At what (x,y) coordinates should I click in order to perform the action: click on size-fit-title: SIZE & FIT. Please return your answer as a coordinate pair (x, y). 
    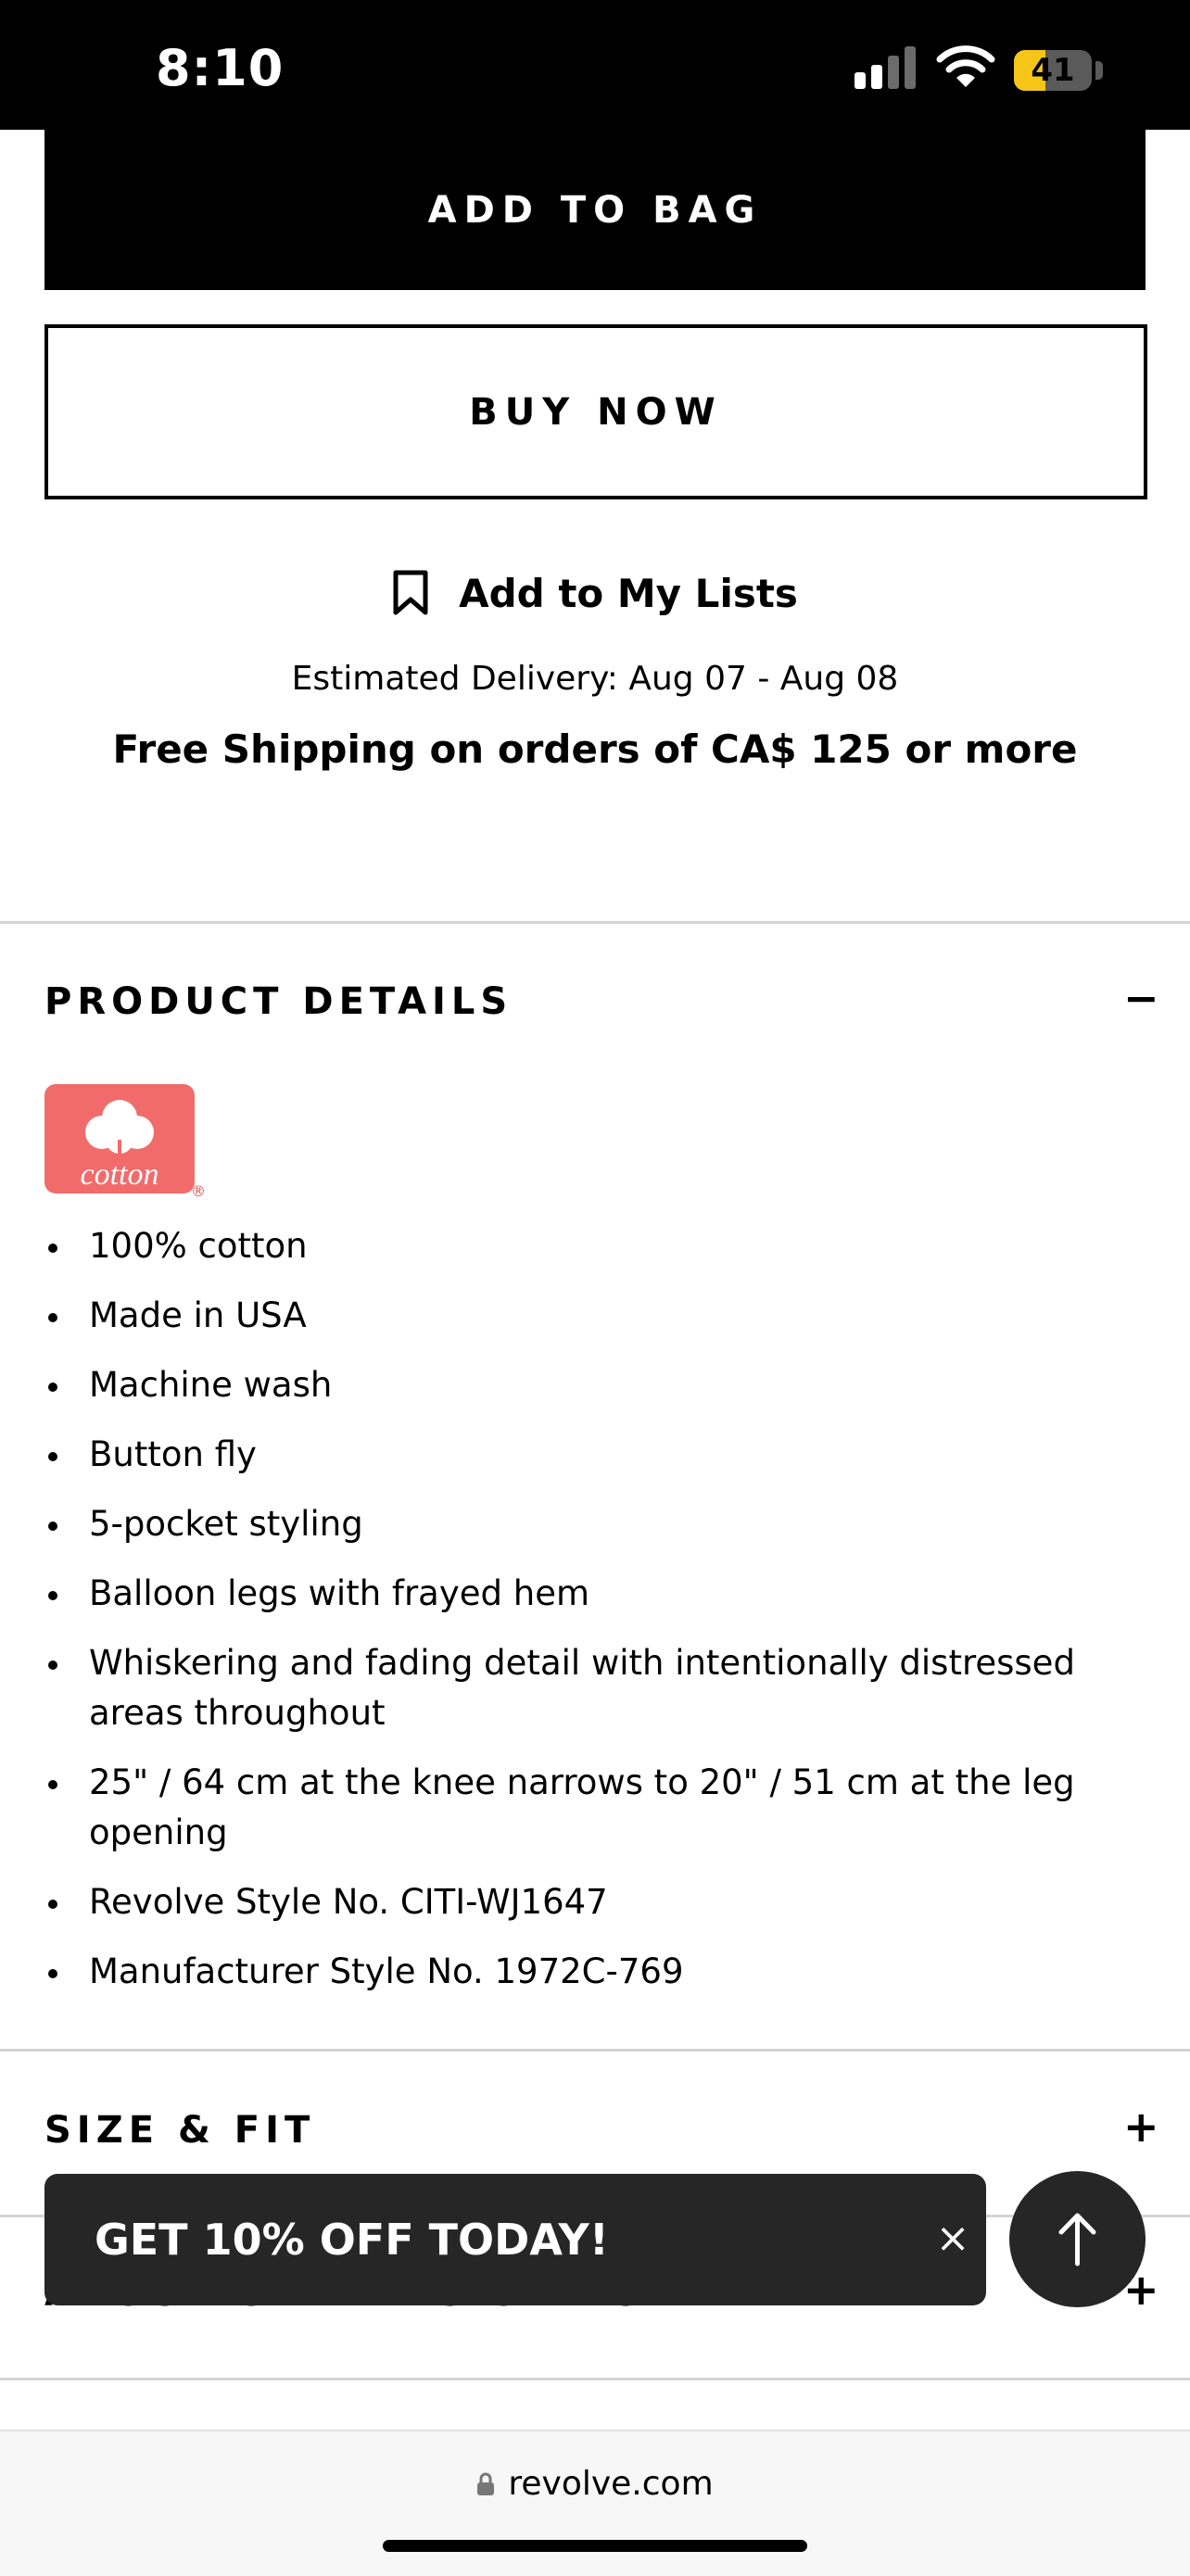
    Looking at the image, I should click on (180, 2131).